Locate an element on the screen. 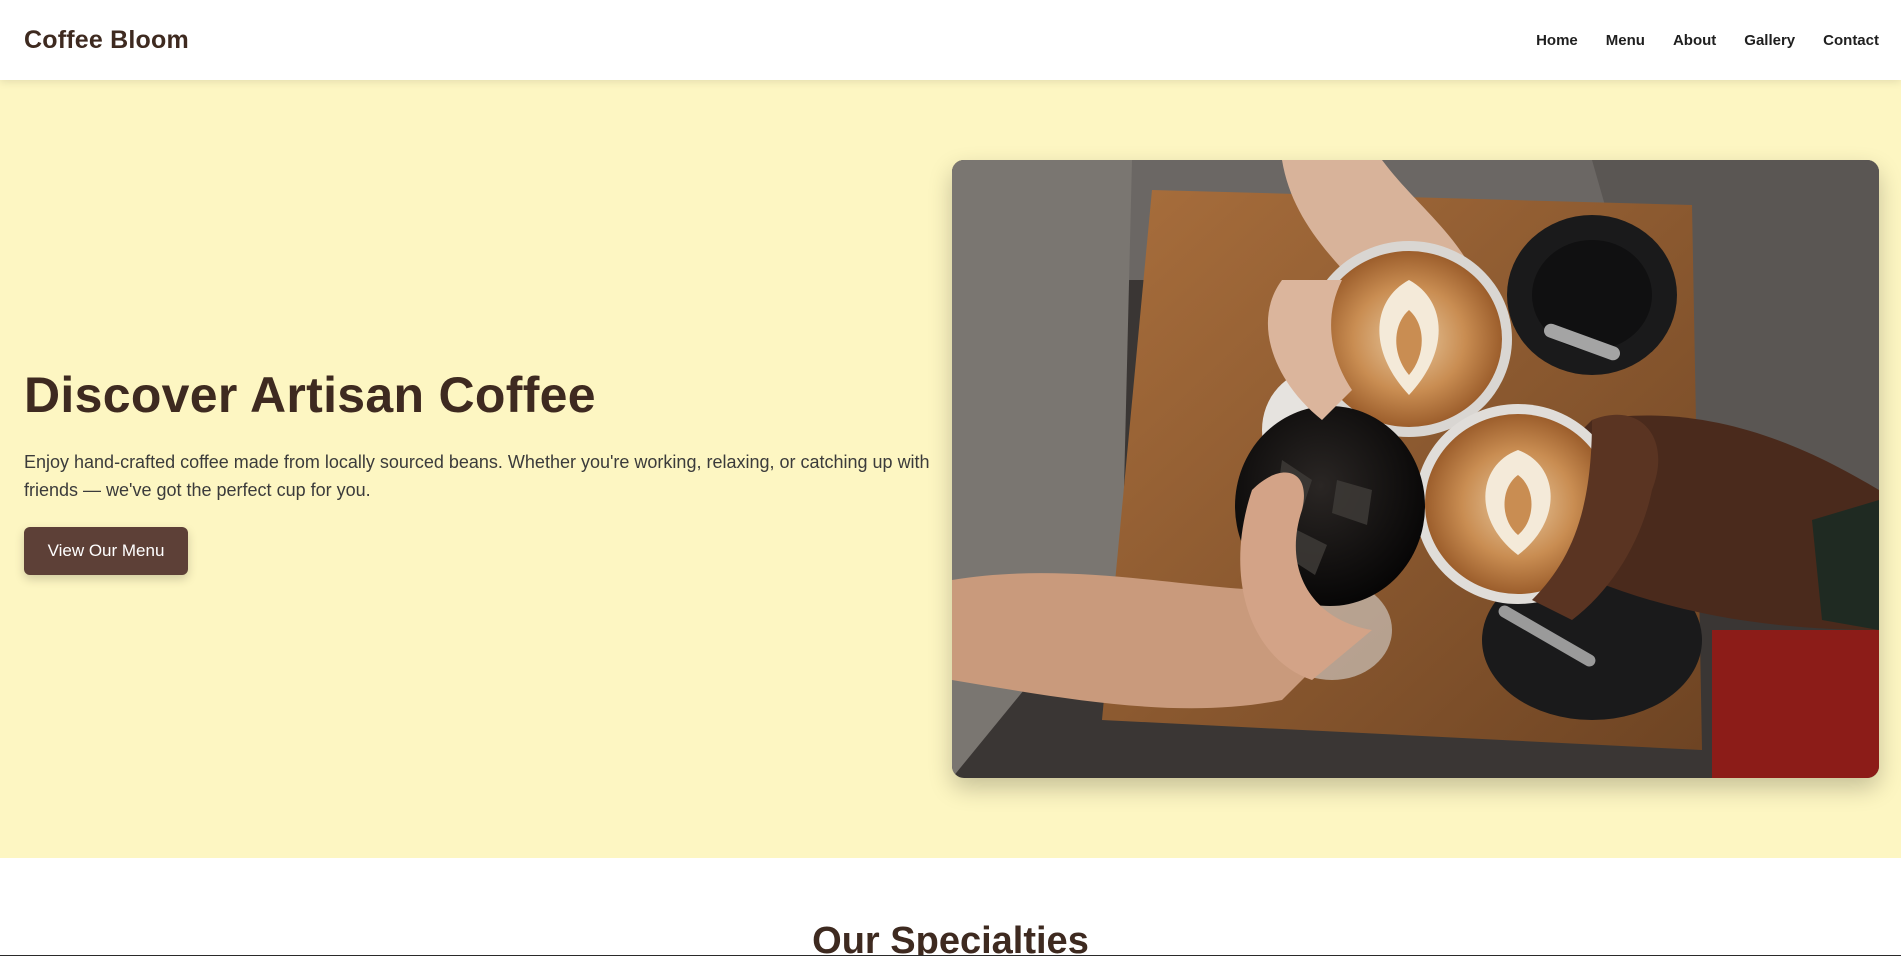 The width and height of the screenshot is (1901, 956). specialties-section: Our Specialties is located at coordinates (950, 907).